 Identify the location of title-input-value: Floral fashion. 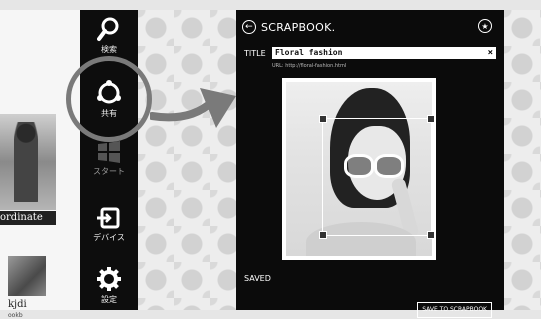
(309, 52).